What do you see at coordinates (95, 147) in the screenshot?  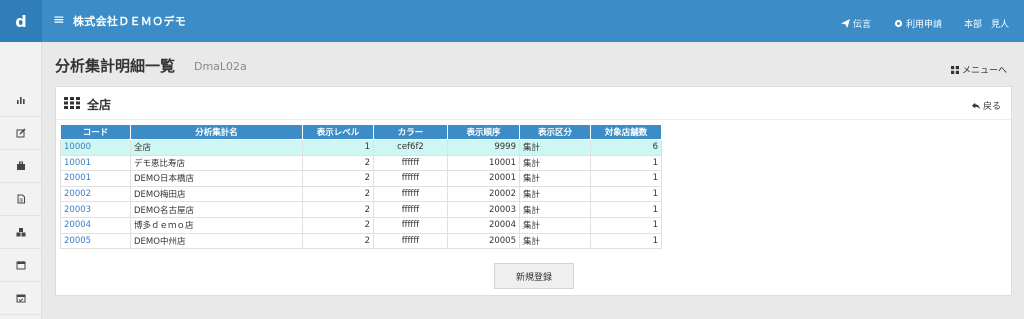 I see `row-code-link: 10000` at bounding box center [95, 147].